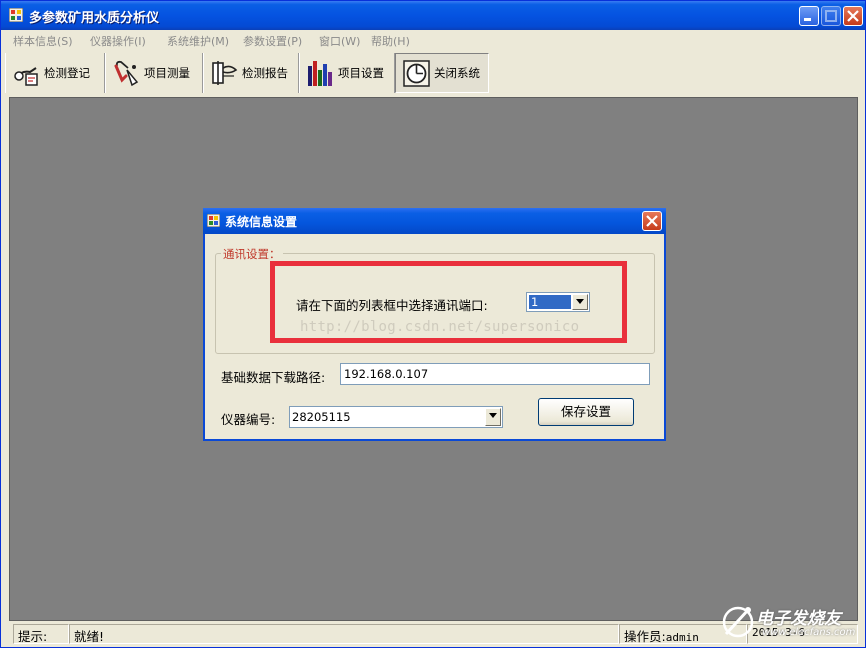 This screenshot has width=868, height=650. I want to click on logo-url: www.elecfans.com, so click(809, 632).